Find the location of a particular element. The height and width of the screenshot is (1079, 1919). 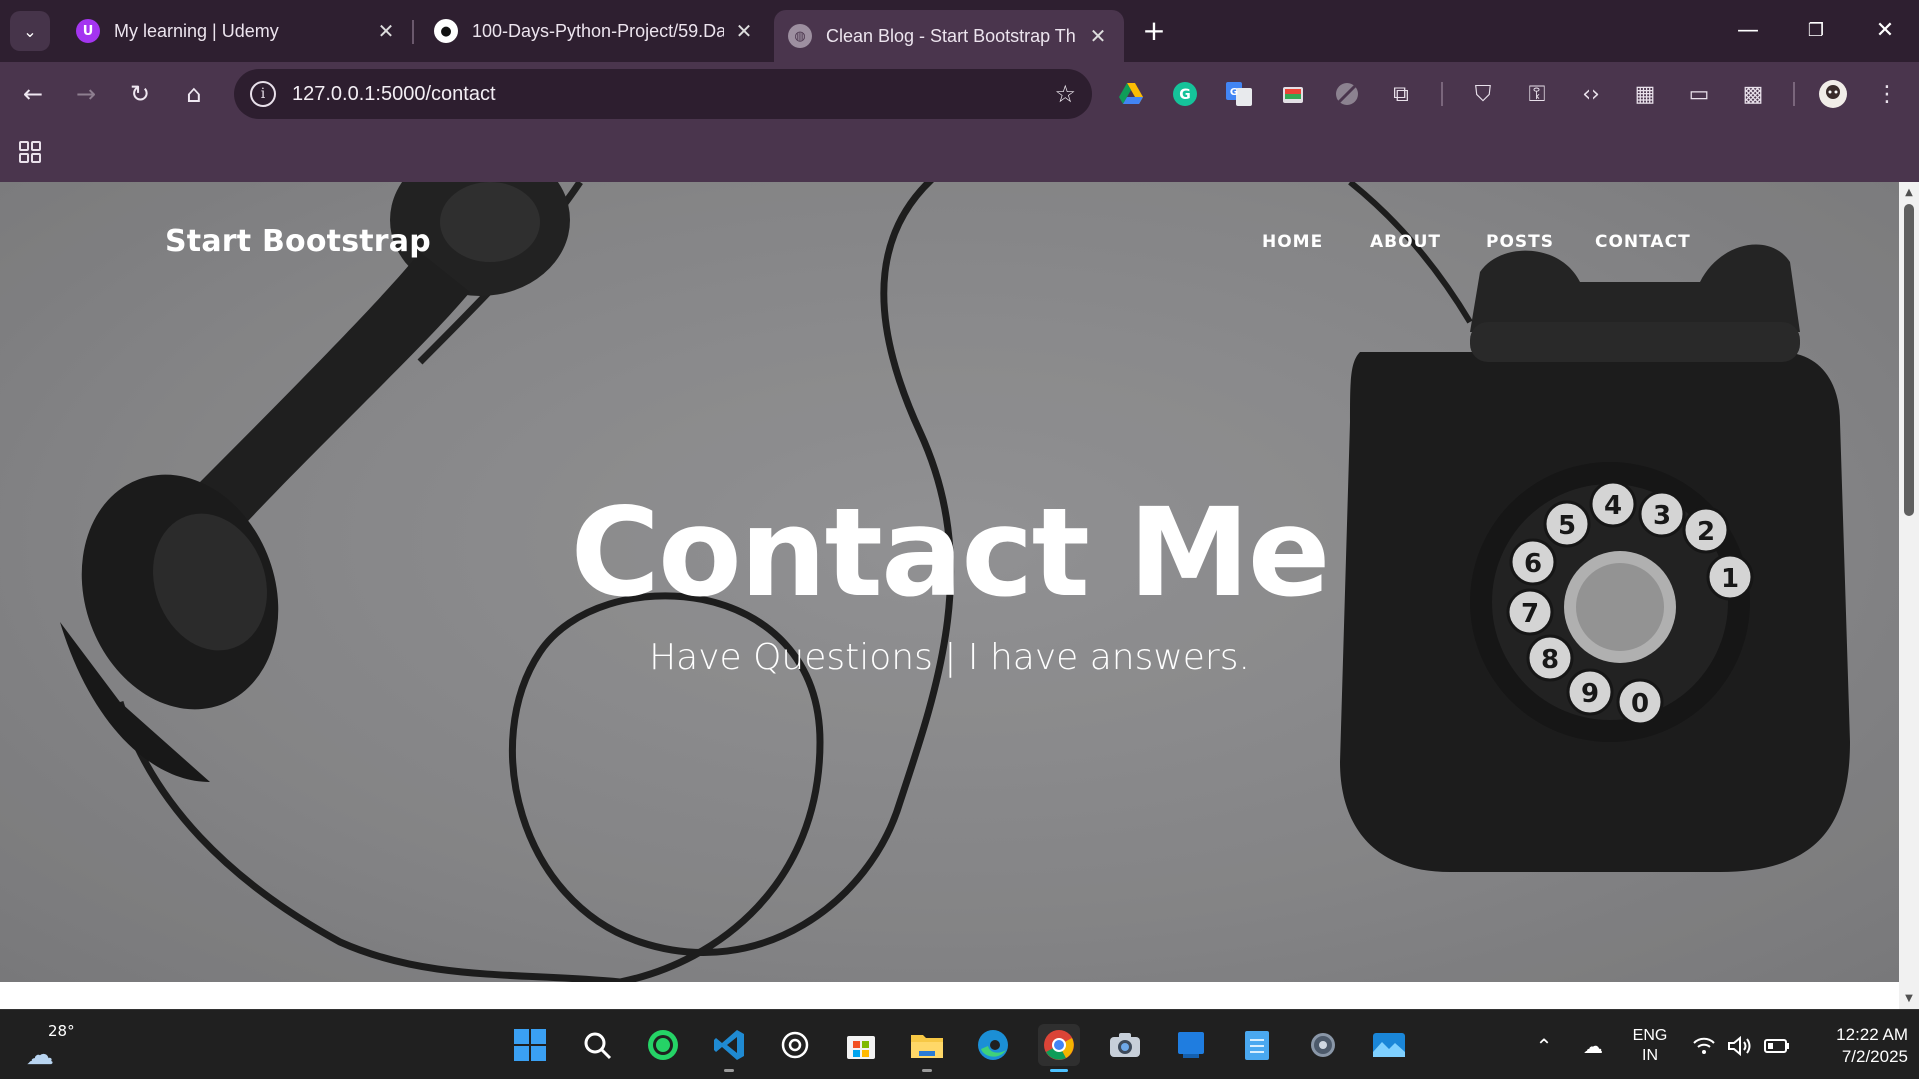

extensions-puzzle-icon: ⧉ is located at coordinates (1401, 94).